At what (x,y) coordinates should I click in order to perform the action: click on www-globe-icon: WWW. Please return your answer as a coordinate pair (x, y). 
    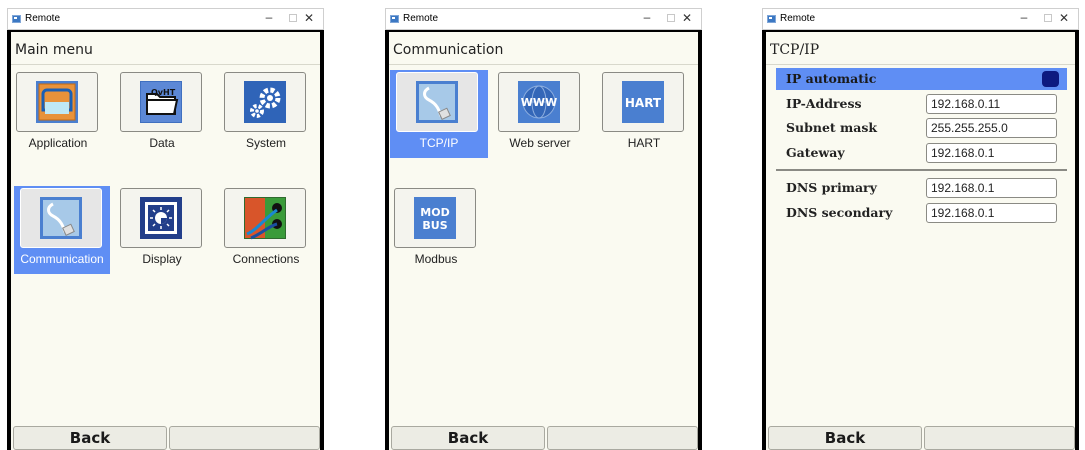
    Looking at the image, I should click on (539, 102).